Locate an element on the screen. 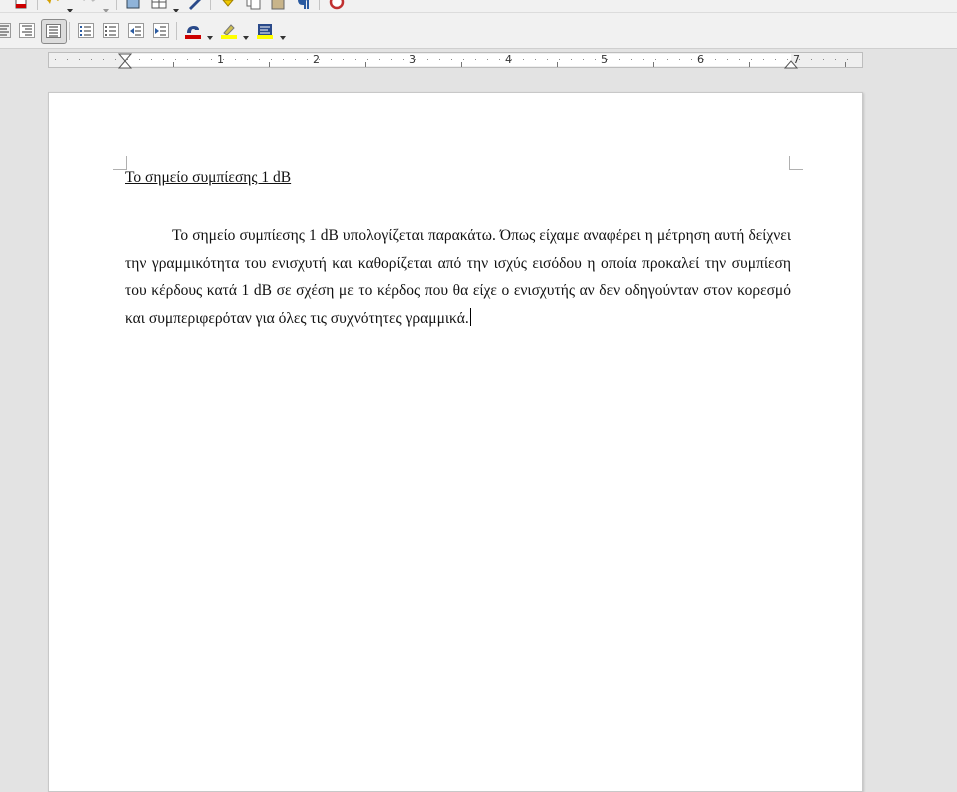  decrease-indent-icon is located at coordinates (136, 31).